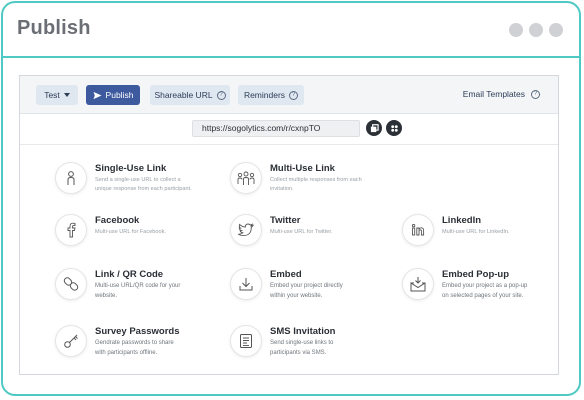 Image resolution: width=584 pixels, height=400 pixels. Describe the element at coordinates (119, 95) in the screenshot. I see `publish-label: Publish` at that location.